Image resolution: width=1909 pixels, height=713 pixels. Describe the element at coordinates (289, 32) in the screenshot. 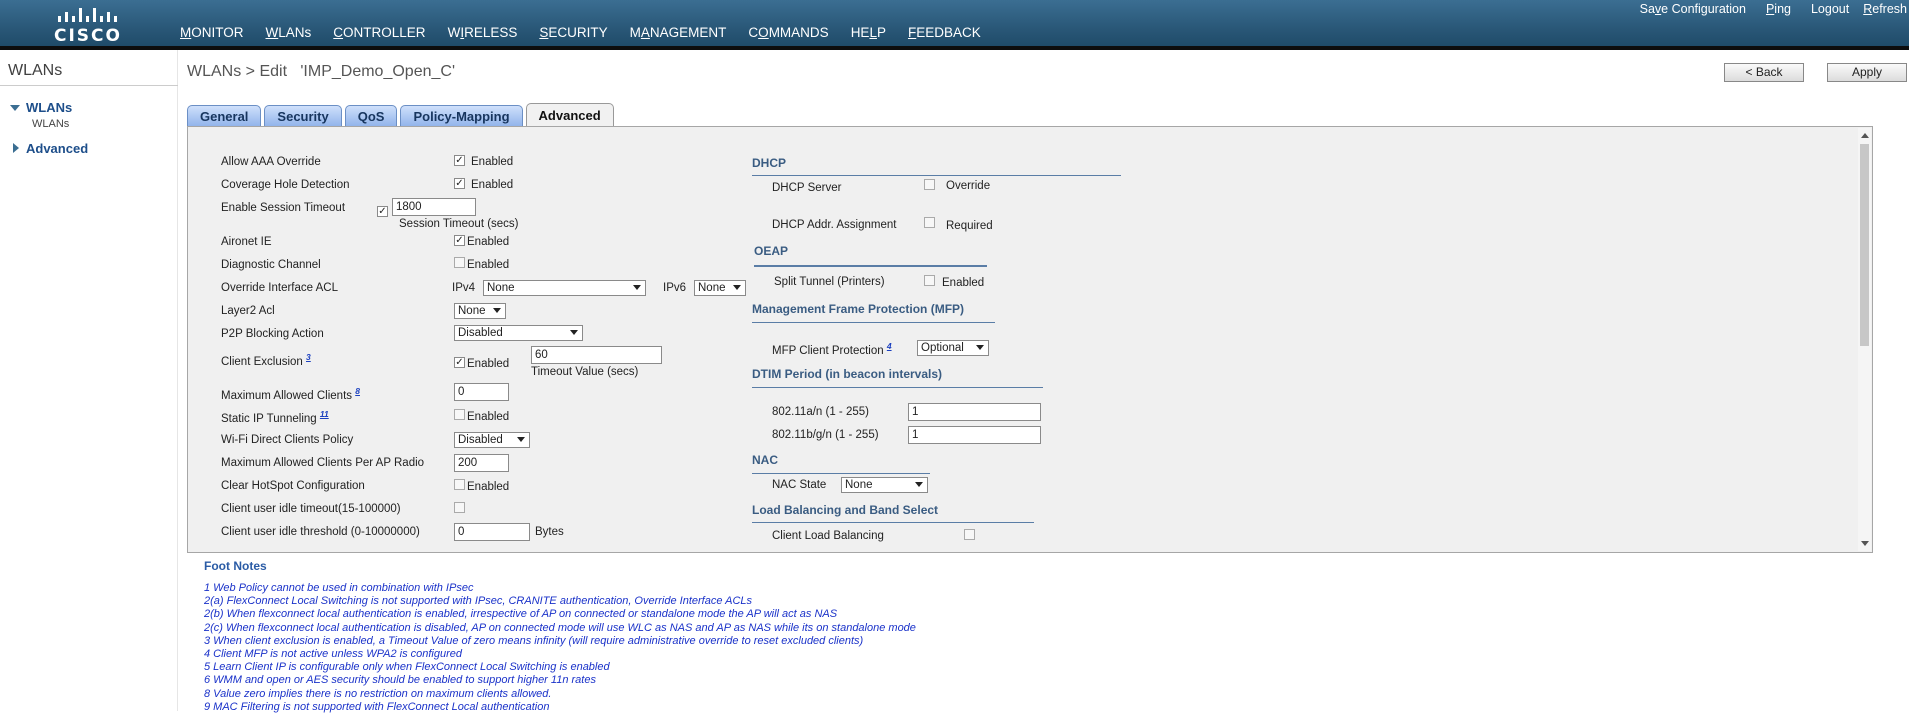

I see `nav-item-wlans: WLANs` at that location.